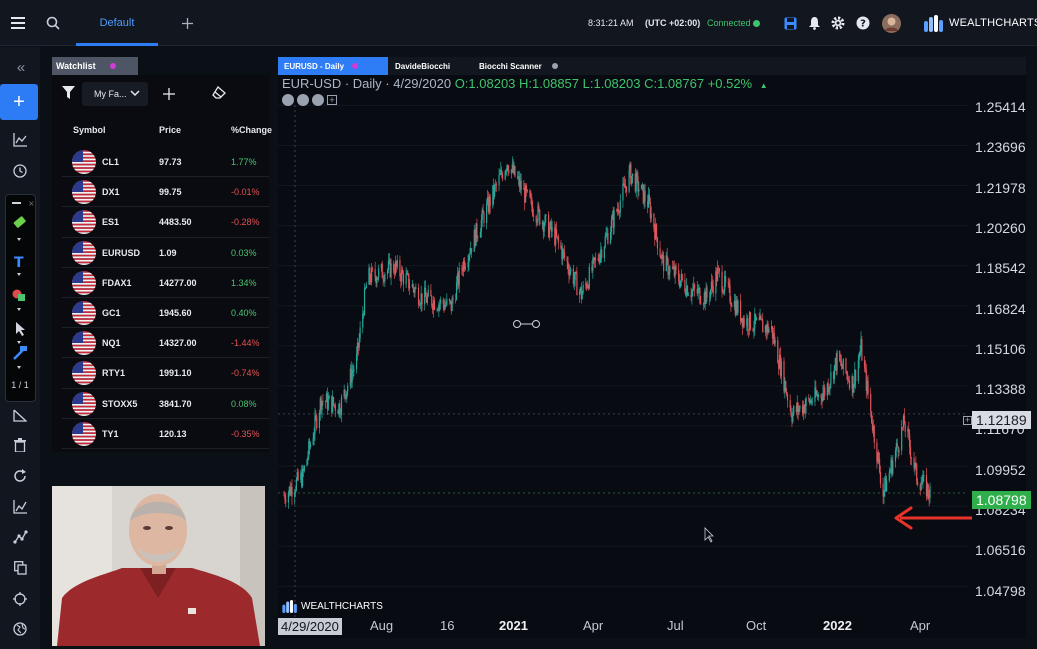 This screenshot has height=649, width=1037. Describe the element at coordinates (89, 130) in the screenshot. I see `column-symbol: Symbol` at that location.